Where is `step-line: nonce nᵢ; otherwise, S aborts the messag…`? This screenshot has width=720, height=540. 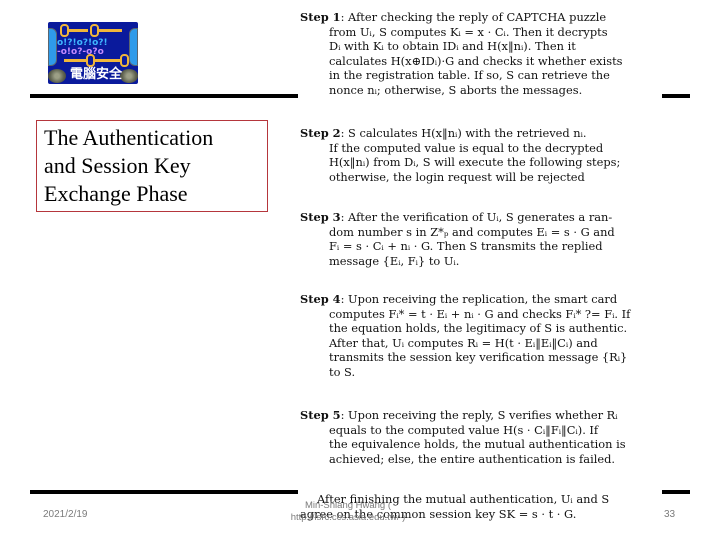
step-line: nonce nᵢ; otherwise, S aborts the messag… is located at coordinates (456, 89).